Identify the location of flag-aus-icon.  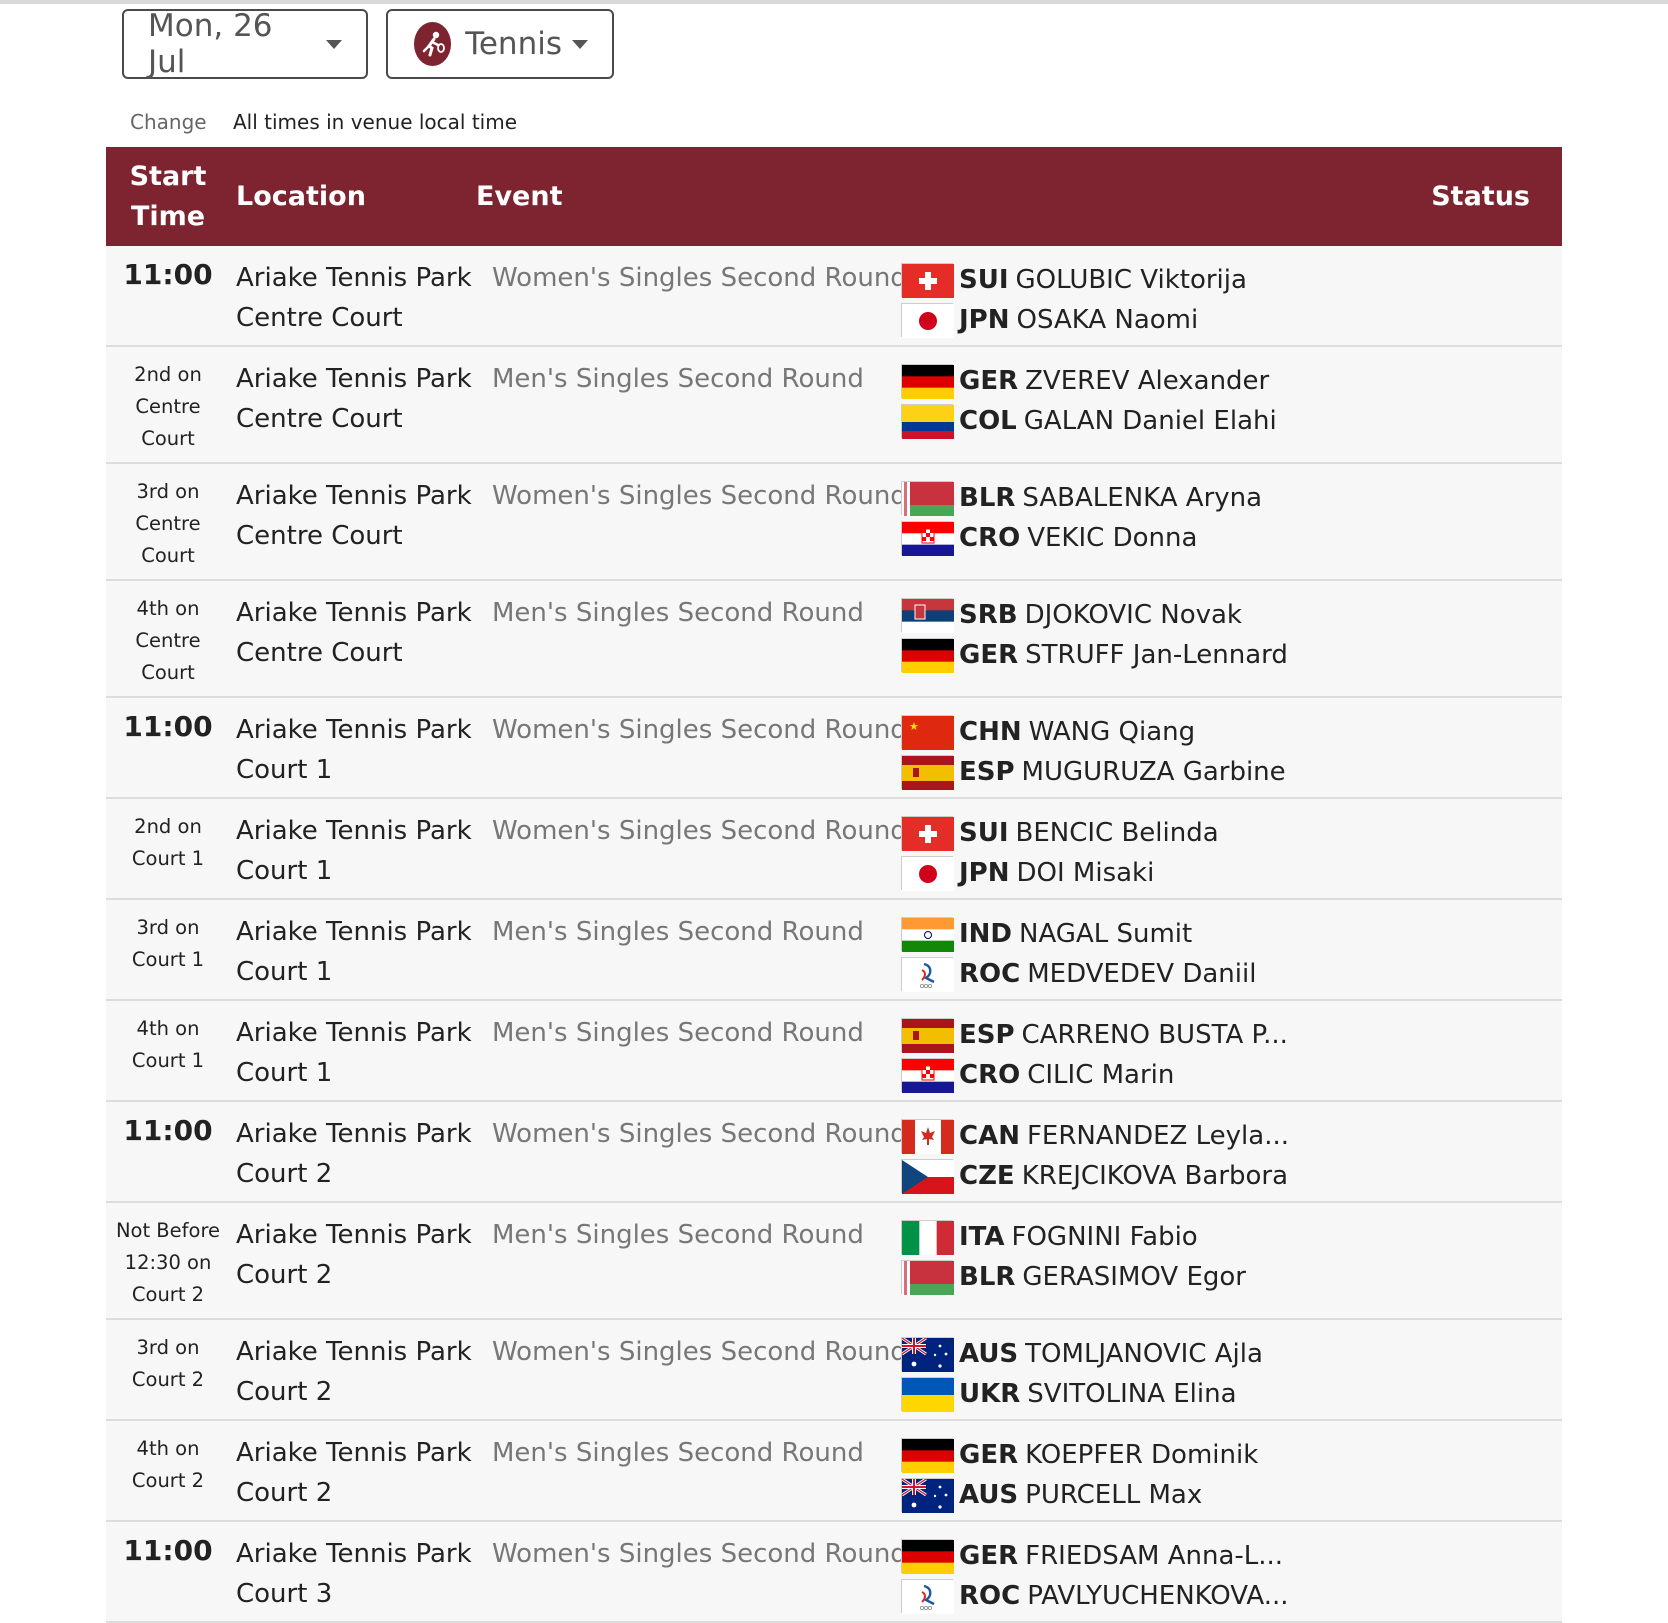
(927, 1495).